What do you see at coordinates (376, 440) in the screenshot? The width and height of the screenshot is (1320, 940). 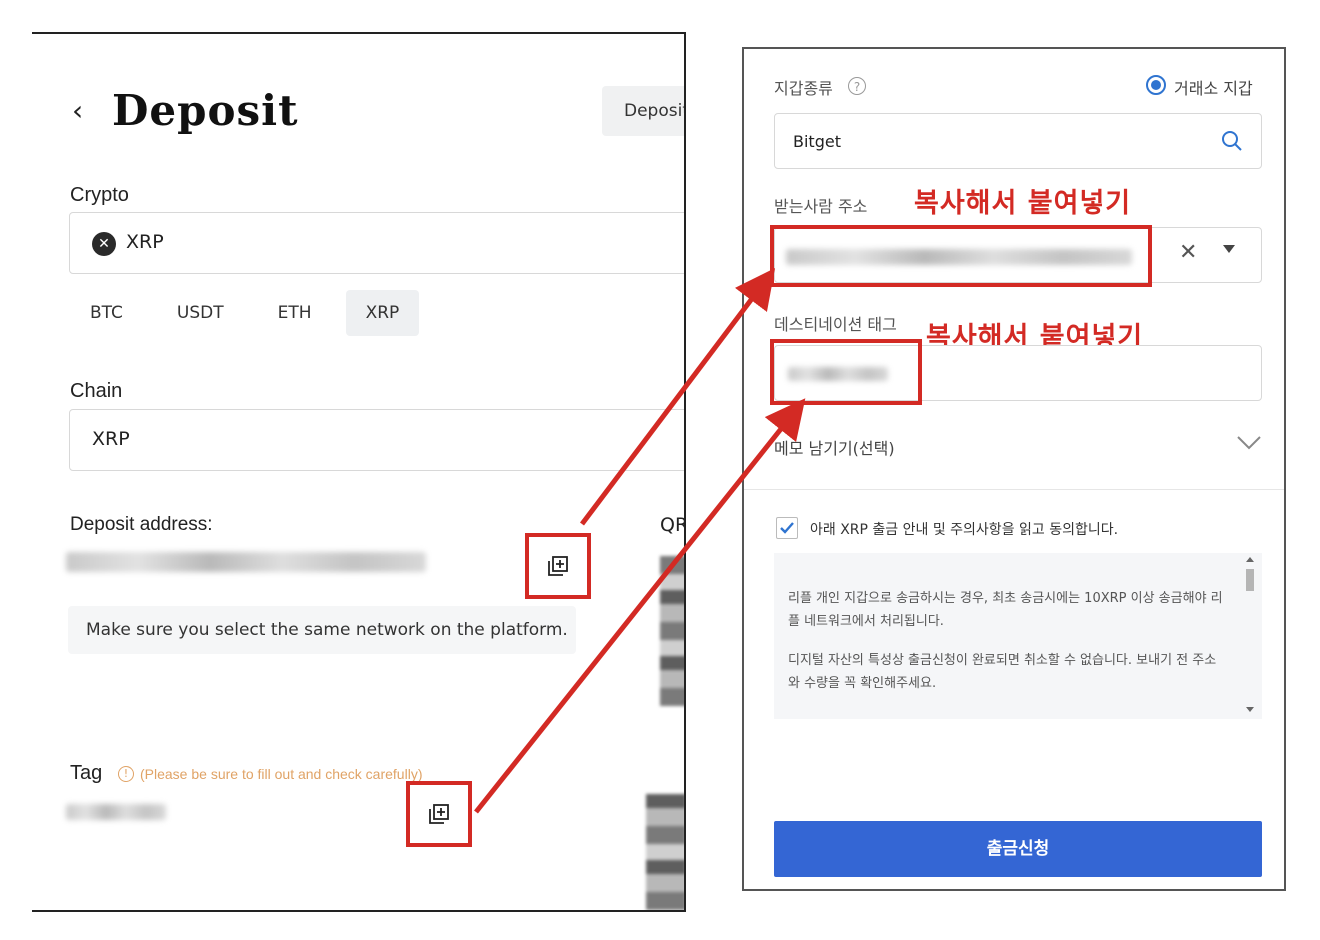 I see `chain-select: XRP` at bounding box center [376, 440].